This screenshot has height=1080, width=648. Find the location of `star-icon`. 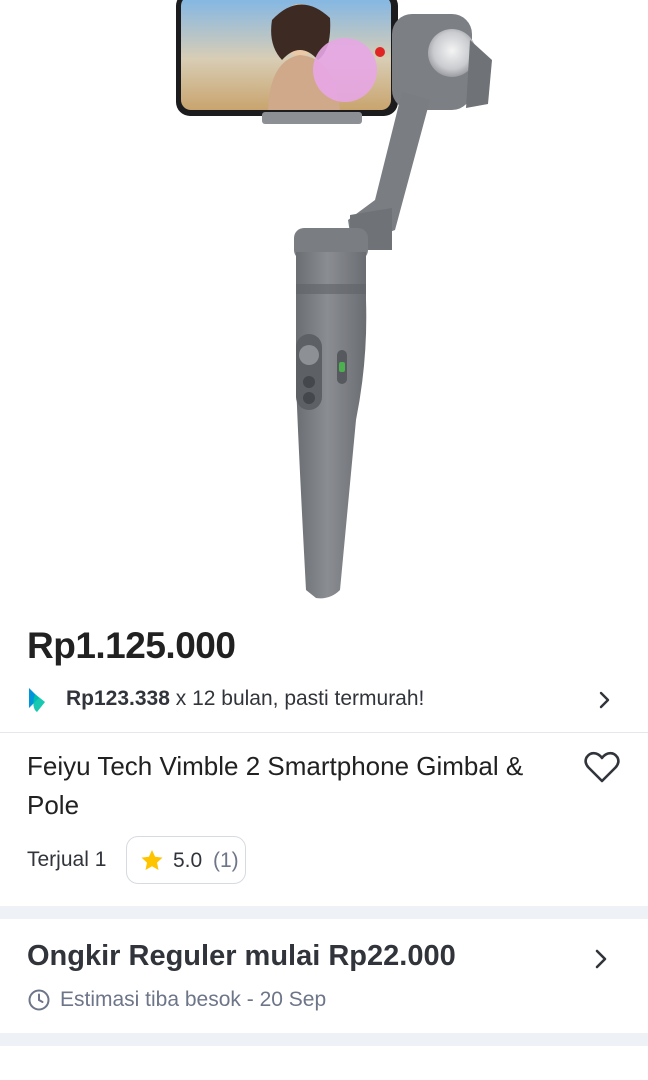

star-icon is located at coordinates (152, 860).